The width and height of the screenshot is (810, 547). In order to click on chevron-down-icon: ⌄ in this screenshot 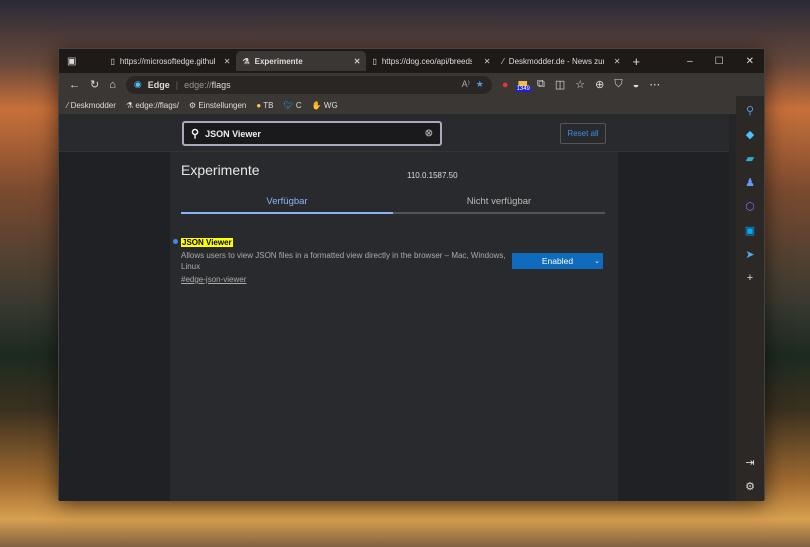, I will do `click(597, 261)`.